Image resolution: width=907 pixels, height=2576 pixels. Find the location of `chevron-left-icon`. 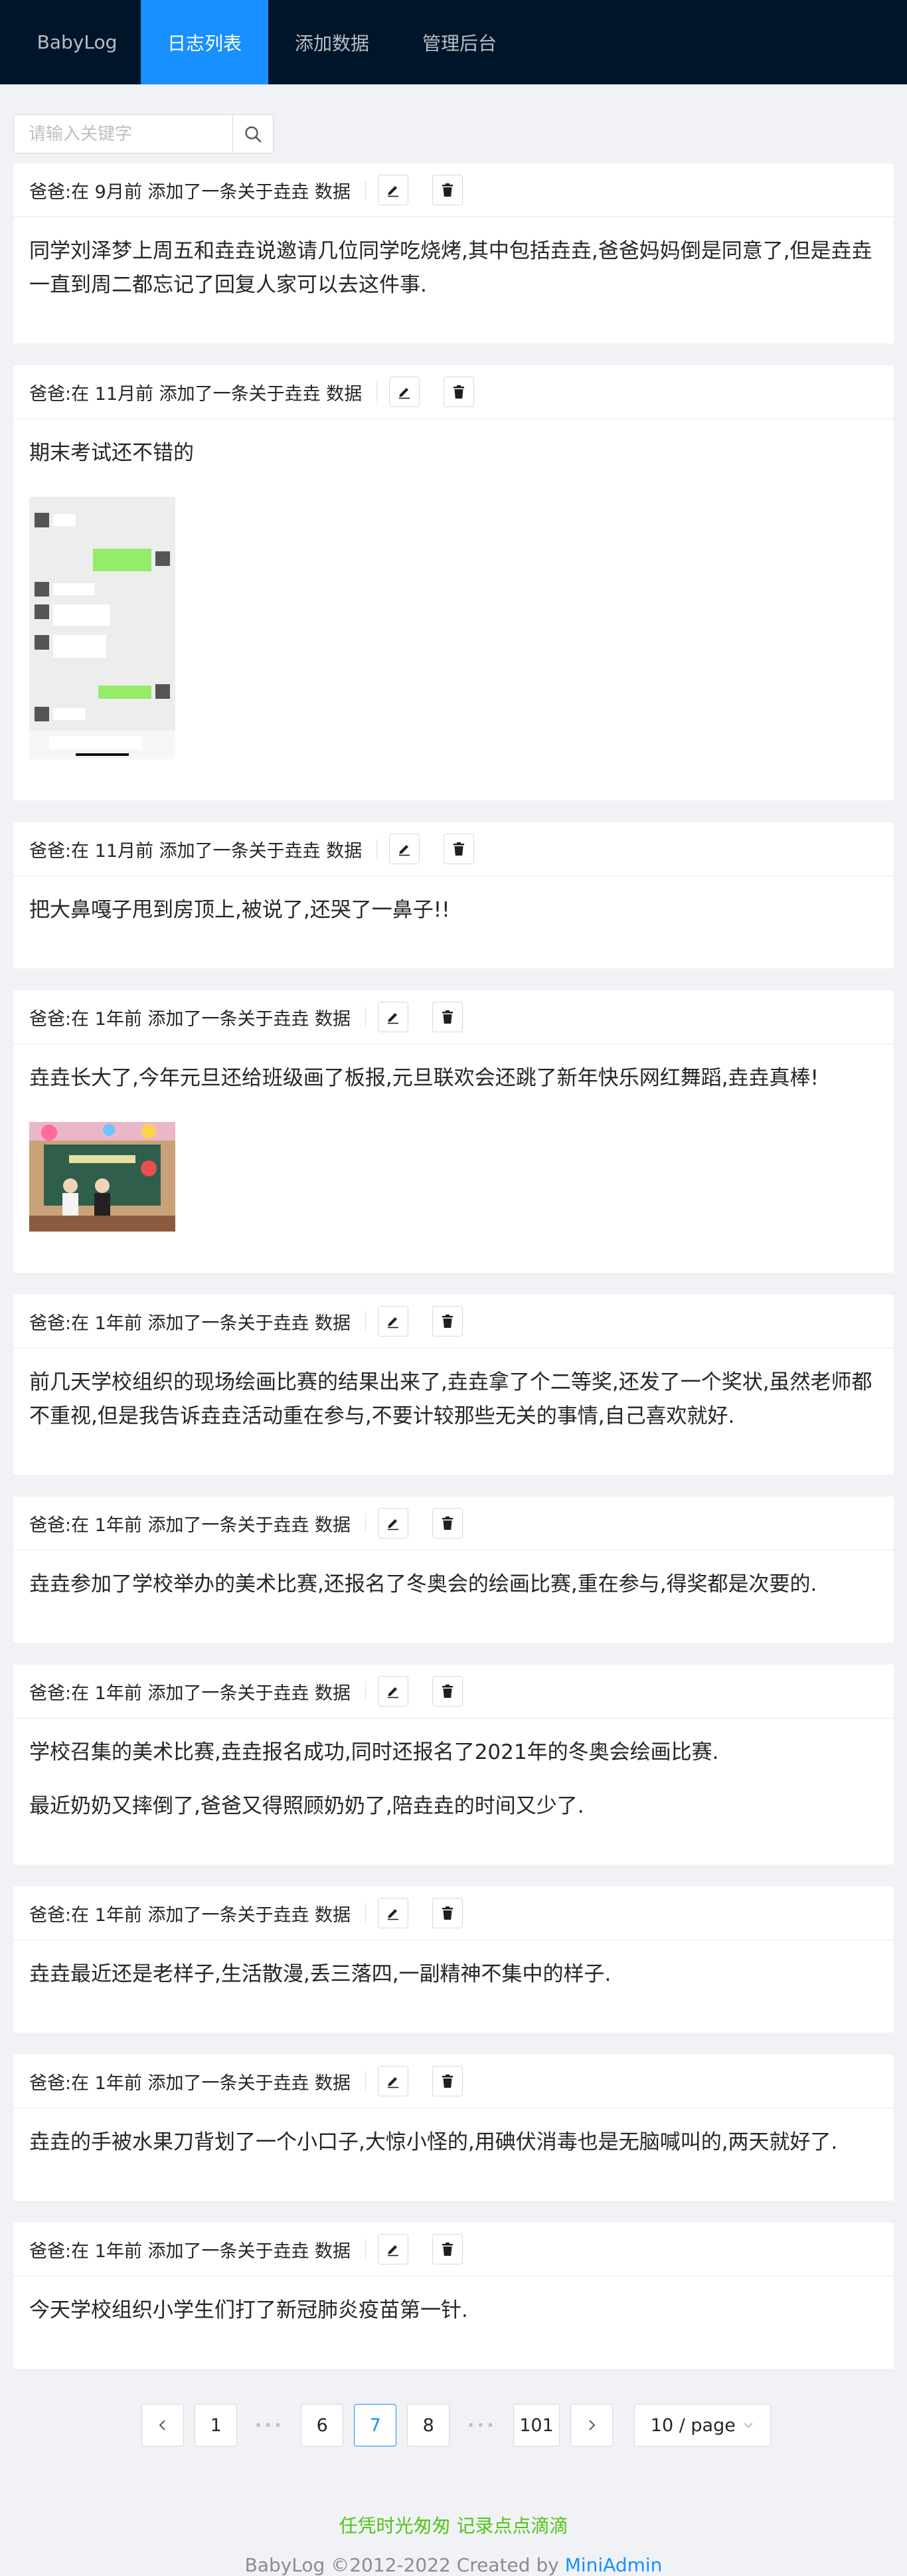

chevron-left-icon is located at coordinates (162, 2425).